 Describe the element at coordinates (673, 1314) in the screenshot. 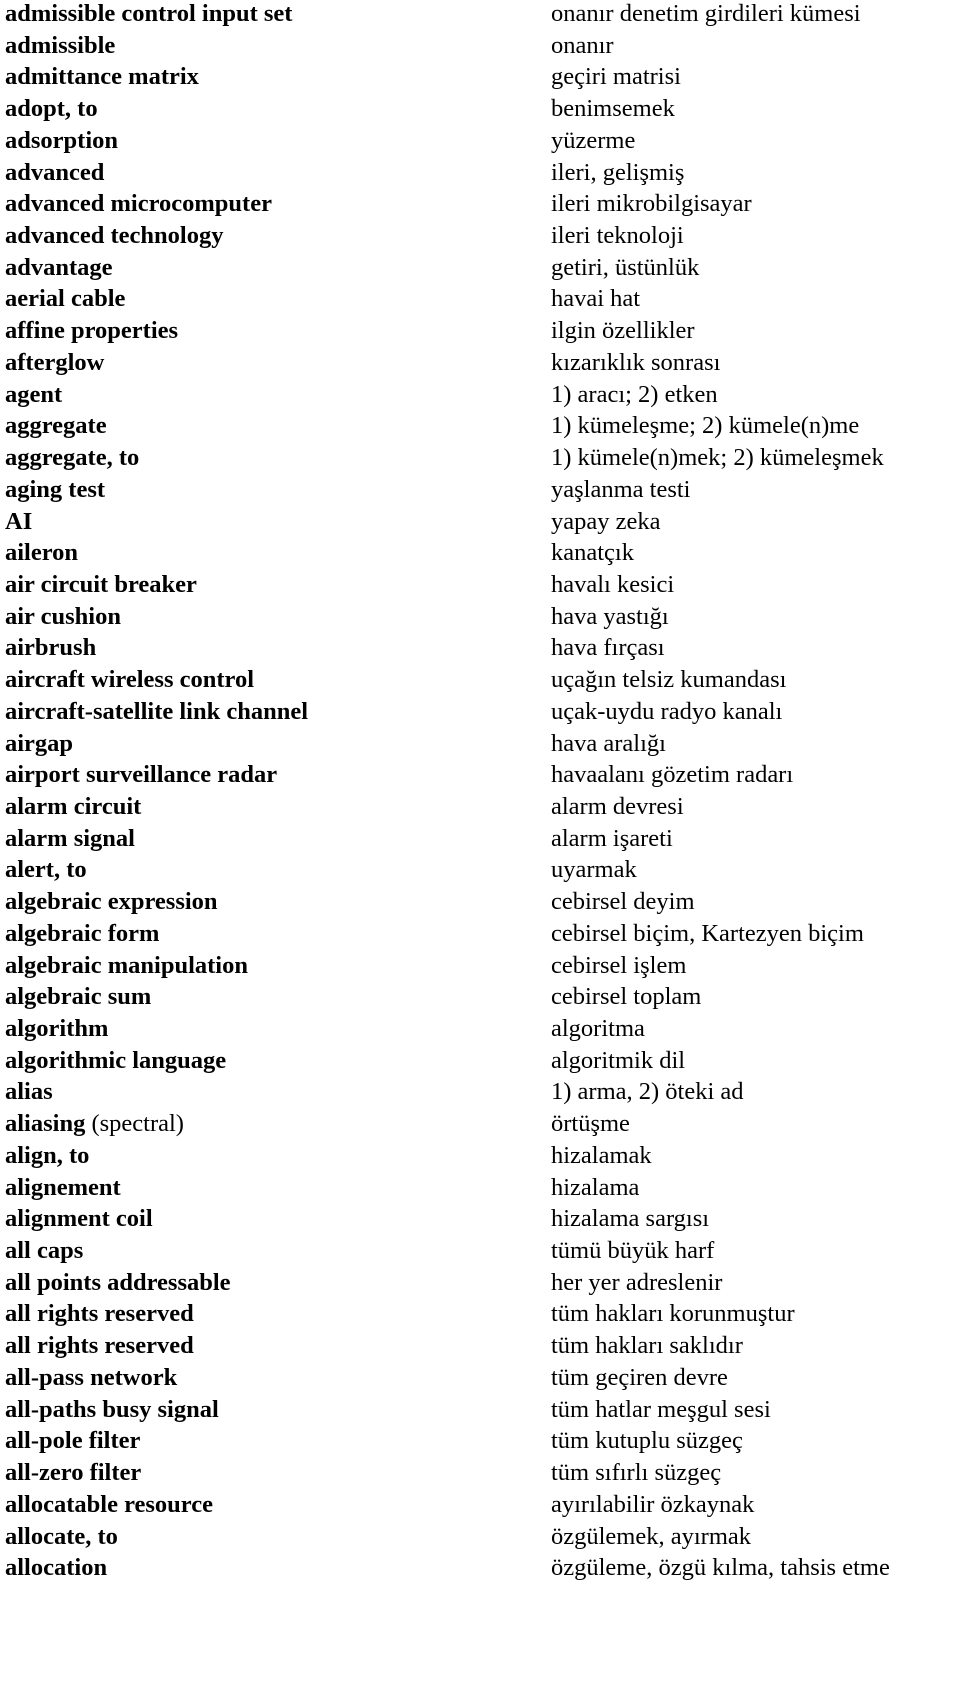

I see `entry-translation: tüm hakları korunmuştur` at that location.